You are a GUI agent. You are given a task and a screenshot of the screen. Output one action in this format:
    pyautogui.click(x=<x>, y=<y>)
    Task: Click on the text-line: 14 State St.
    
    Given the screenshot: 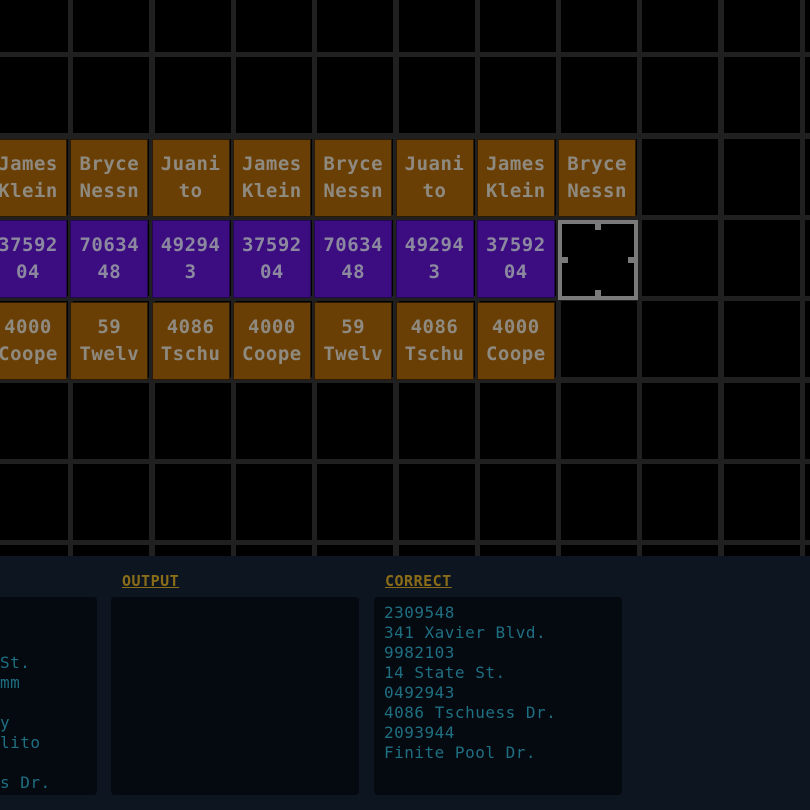 What is the action you would take?
    pyautogui.click(x=445, y=672)
    